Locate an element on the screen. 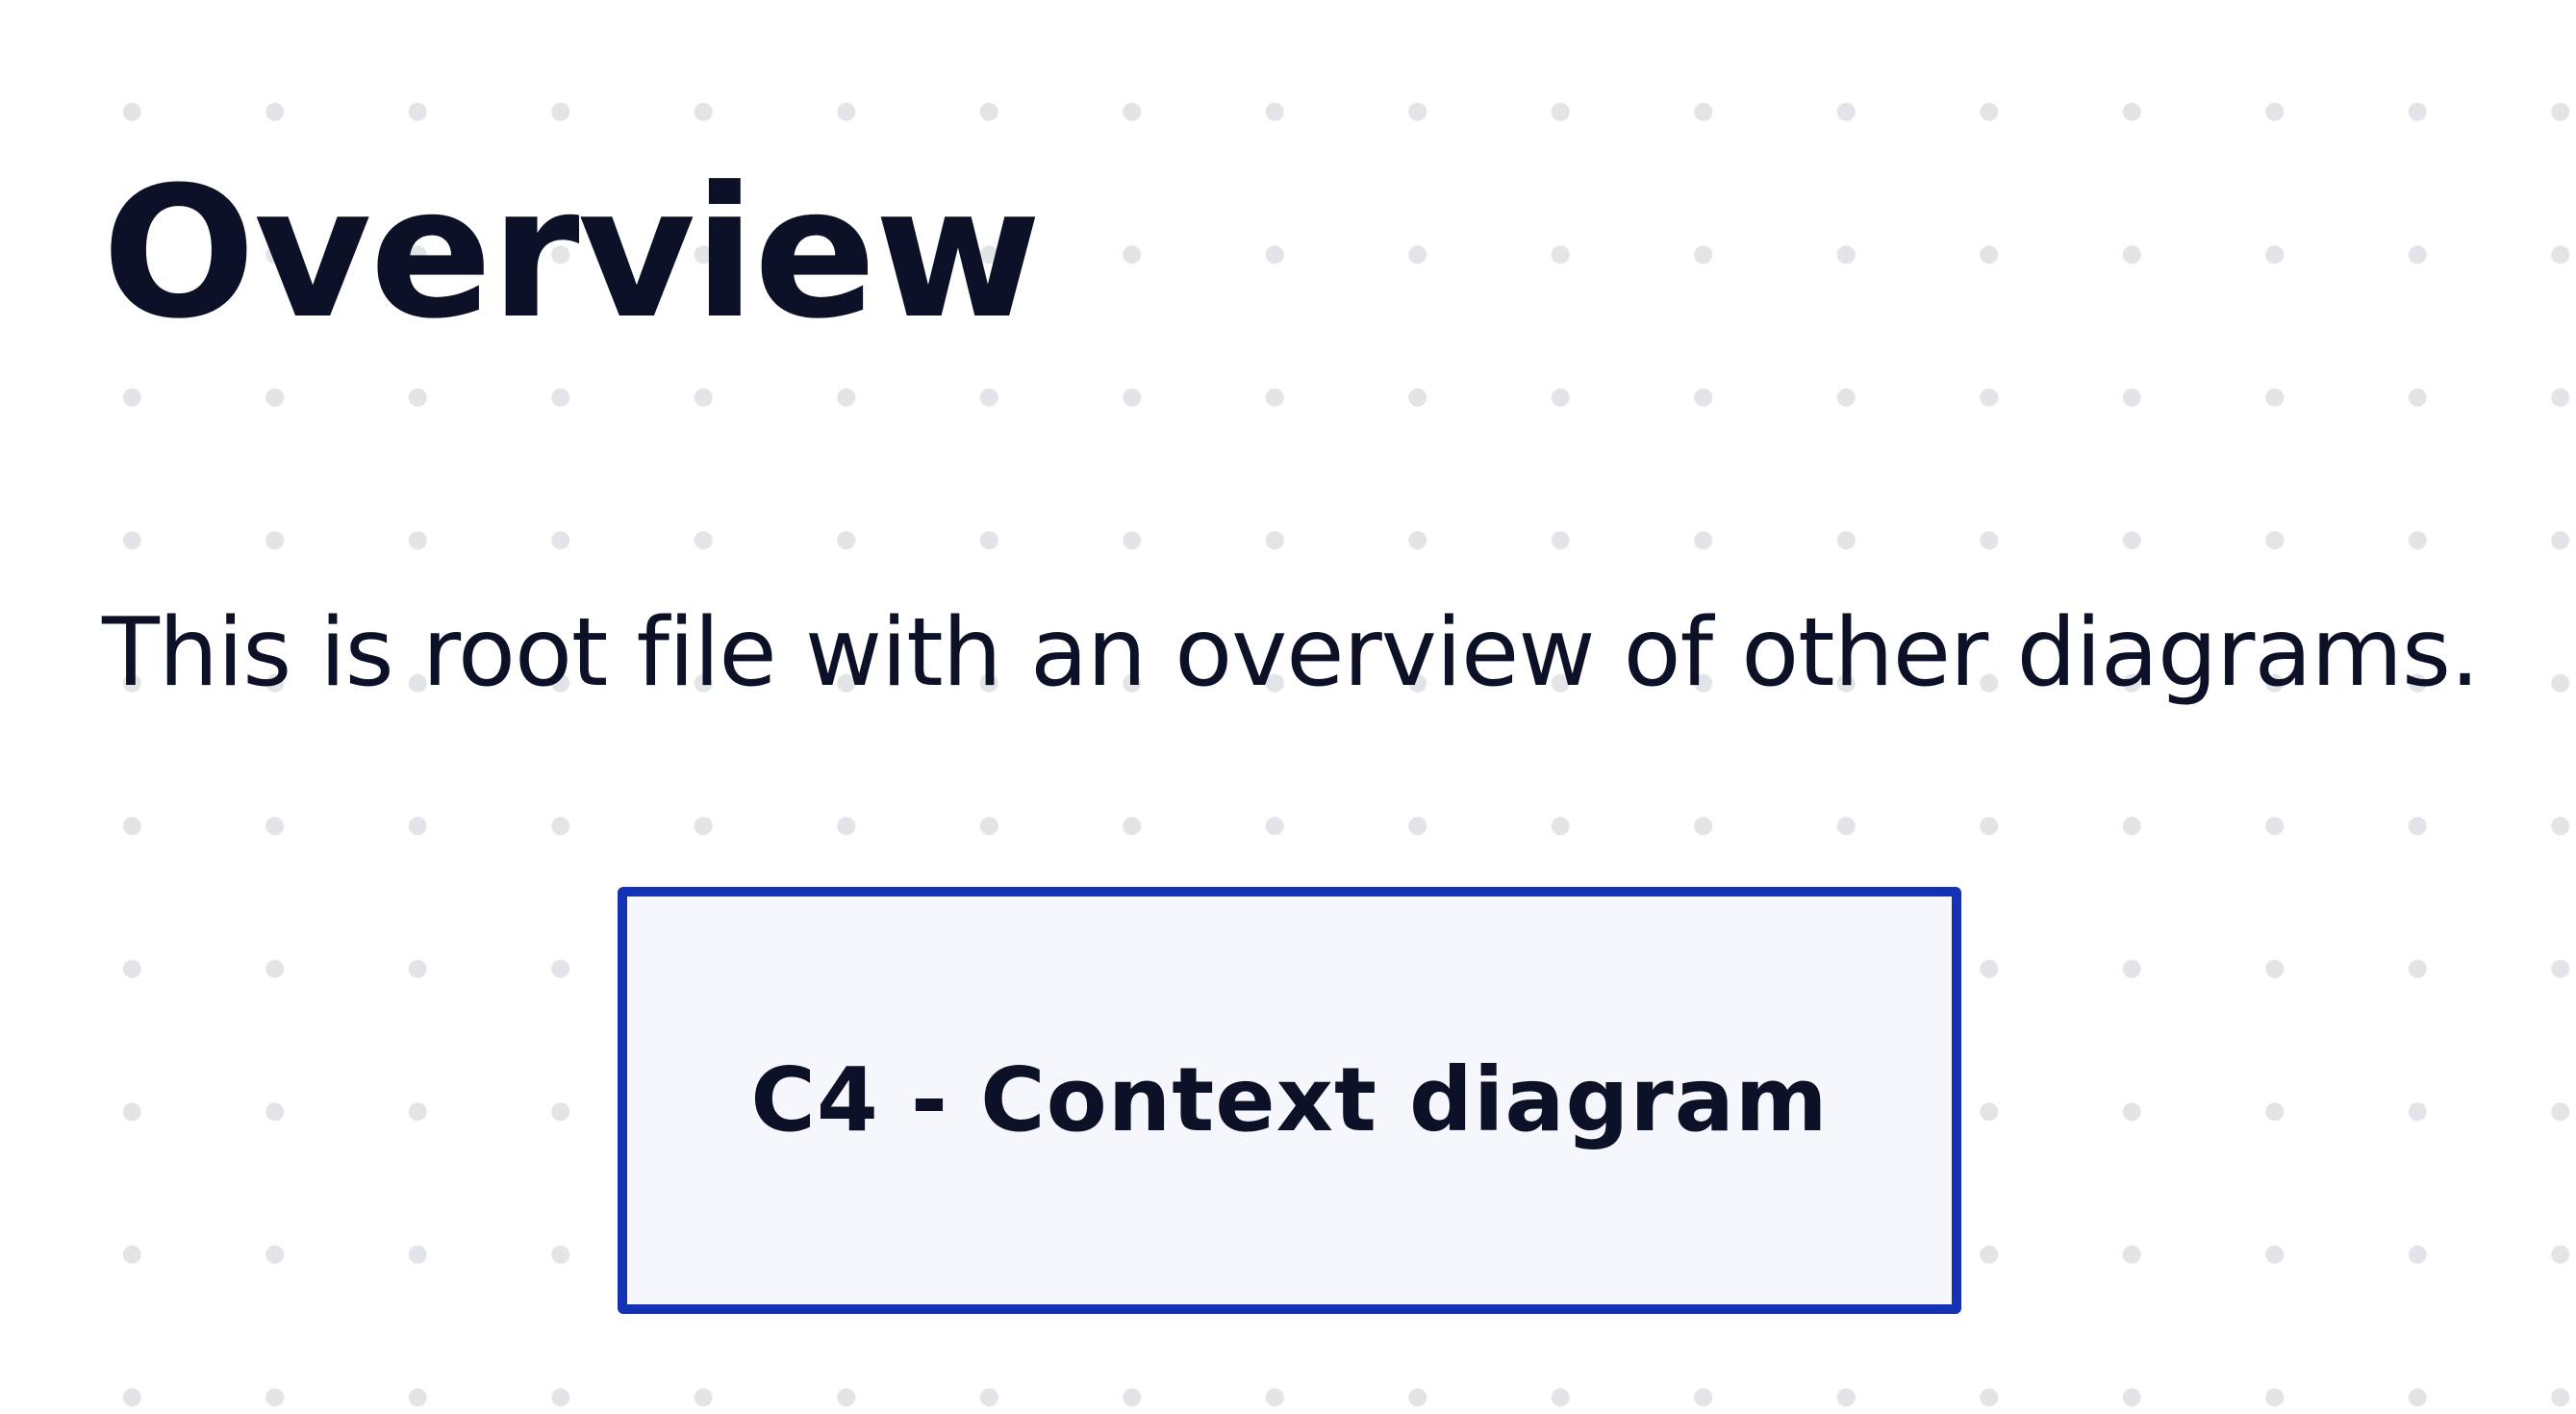 The height and width of the screenshot is (1414, 2576). diagram-link-label: C4 - Context diagram is located at coordinates (1290, 1100).